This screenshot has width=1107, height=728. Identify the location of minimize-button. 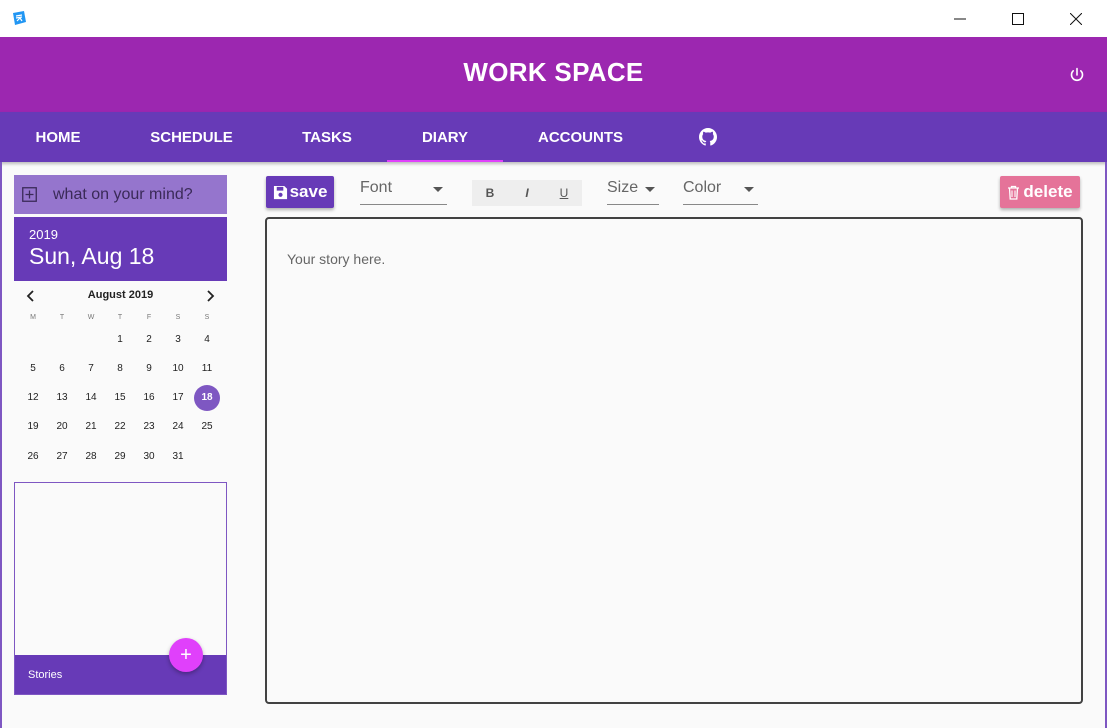
(960, 18).